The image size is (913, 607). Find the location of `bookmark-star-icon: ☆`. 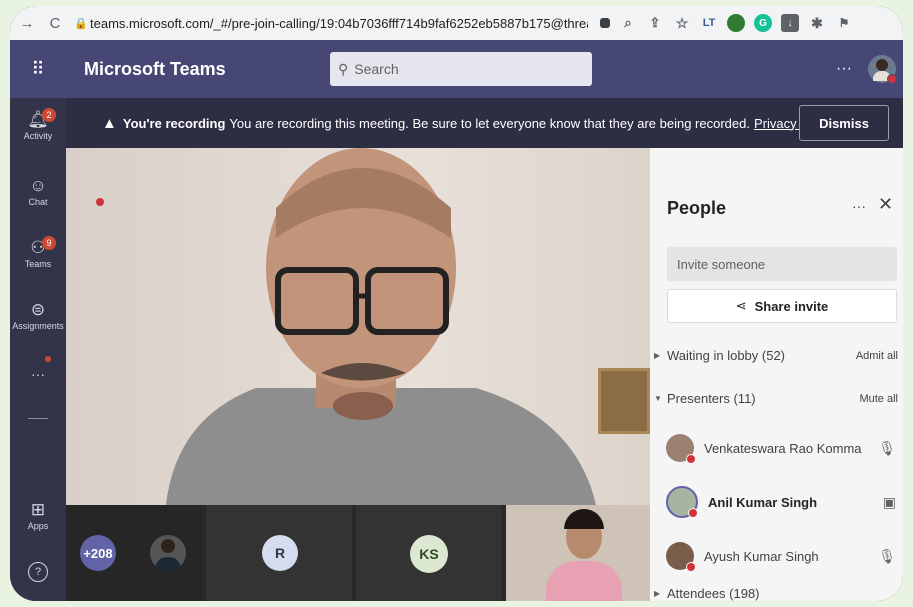

bookmark-star-icon: ☆ is located at coordinates (682, 23).